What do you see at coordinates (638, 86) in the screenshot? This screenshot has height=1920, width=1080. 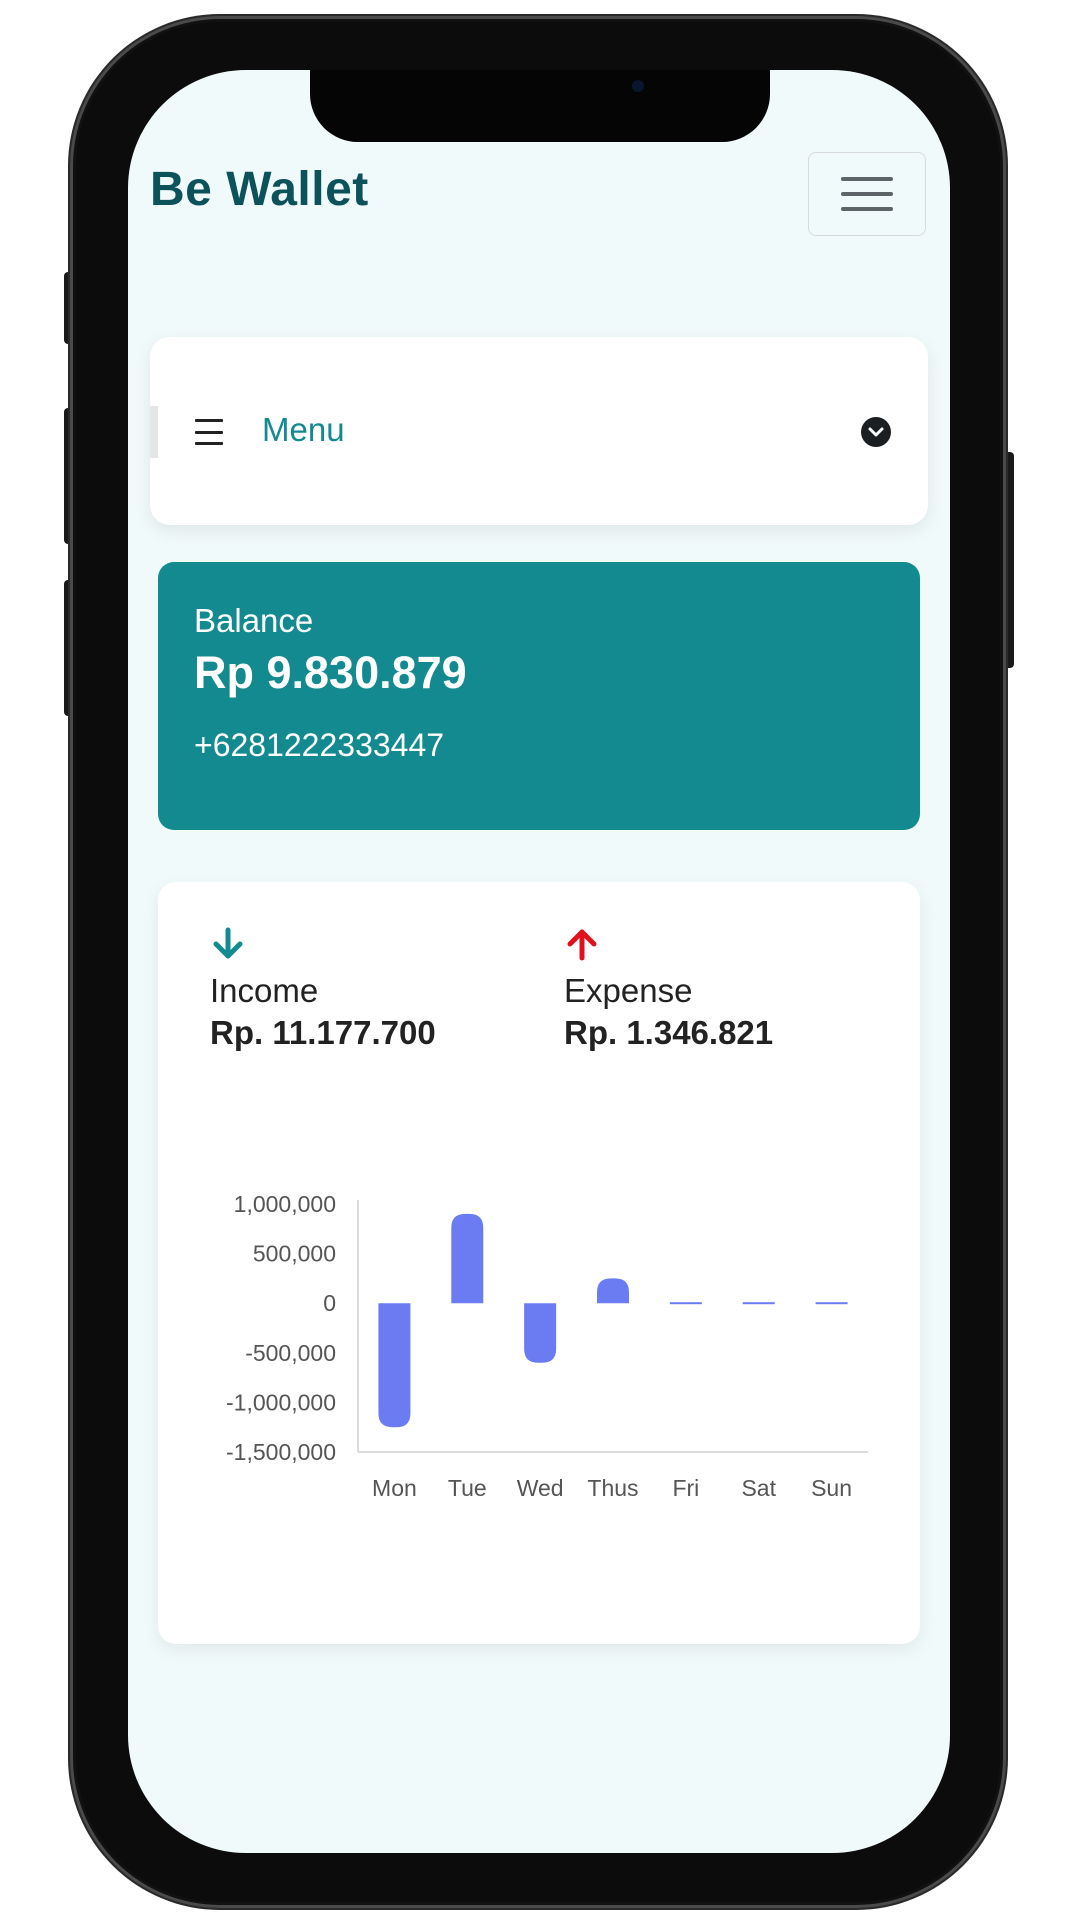 I see `camera-dot` at bounding box center [638, 86].